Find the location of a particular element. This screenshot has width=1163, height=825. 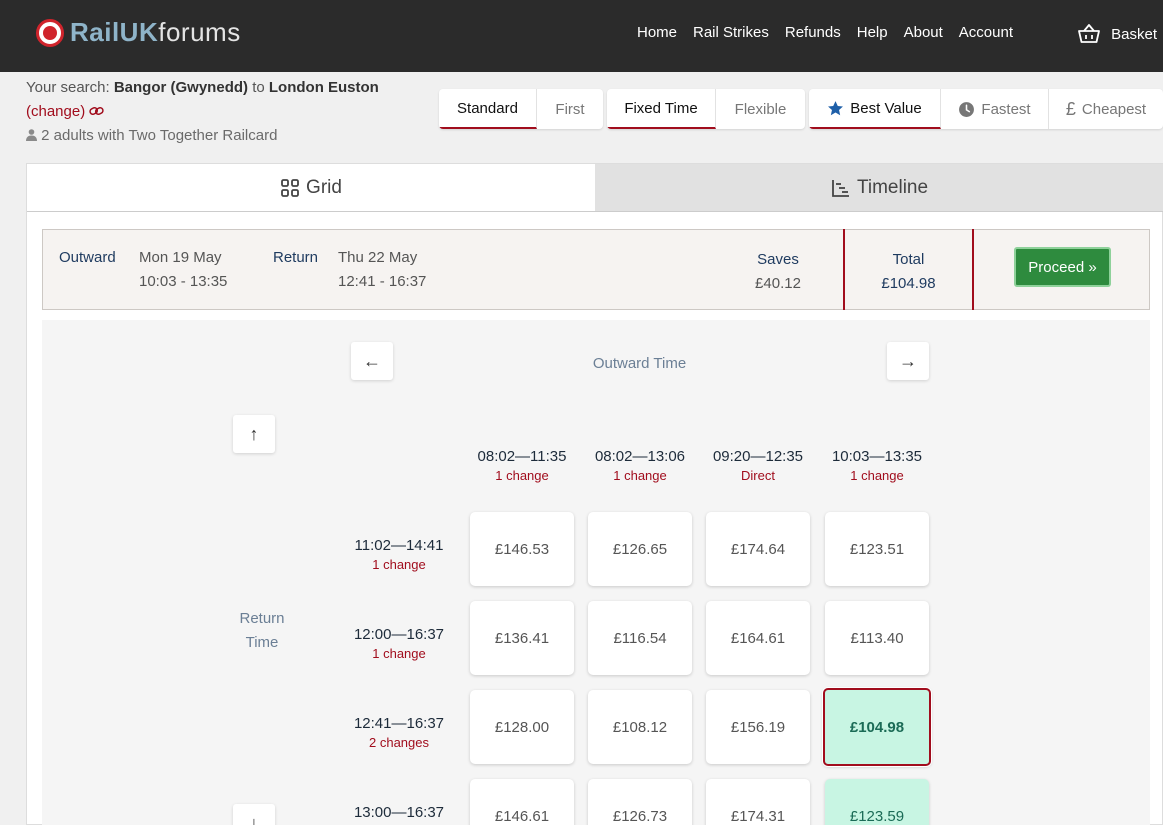

view-tabs: Grid Timeline is located at coordinates (595, 188).